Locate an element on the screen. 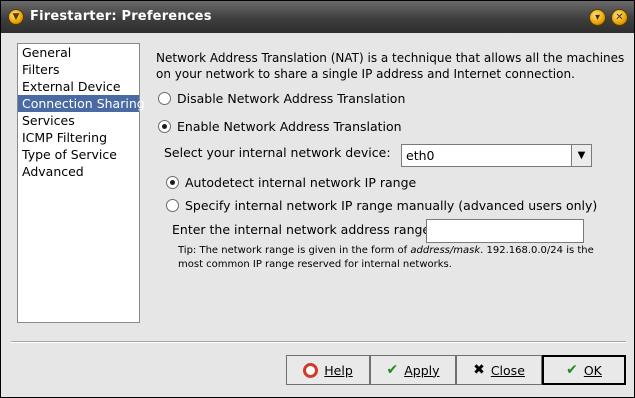 The width and height of the screenshot is (635, 398). window-title: Firestarter: Preferences is located at coordinates (121, 16).